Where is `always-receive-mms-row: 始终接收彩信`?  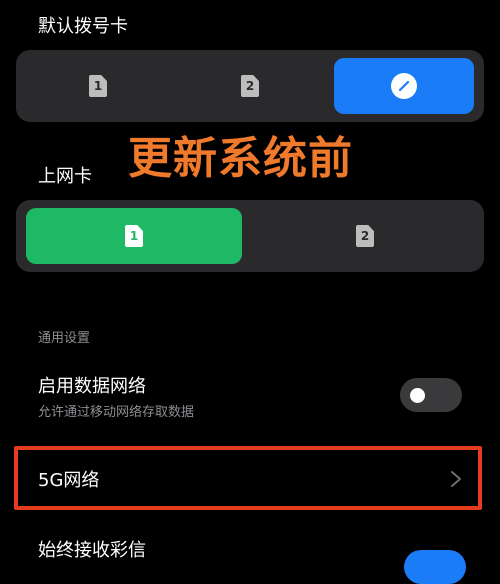
always-receive-mms-row: 始终接收彩信 is located at coordinates (250, 556).